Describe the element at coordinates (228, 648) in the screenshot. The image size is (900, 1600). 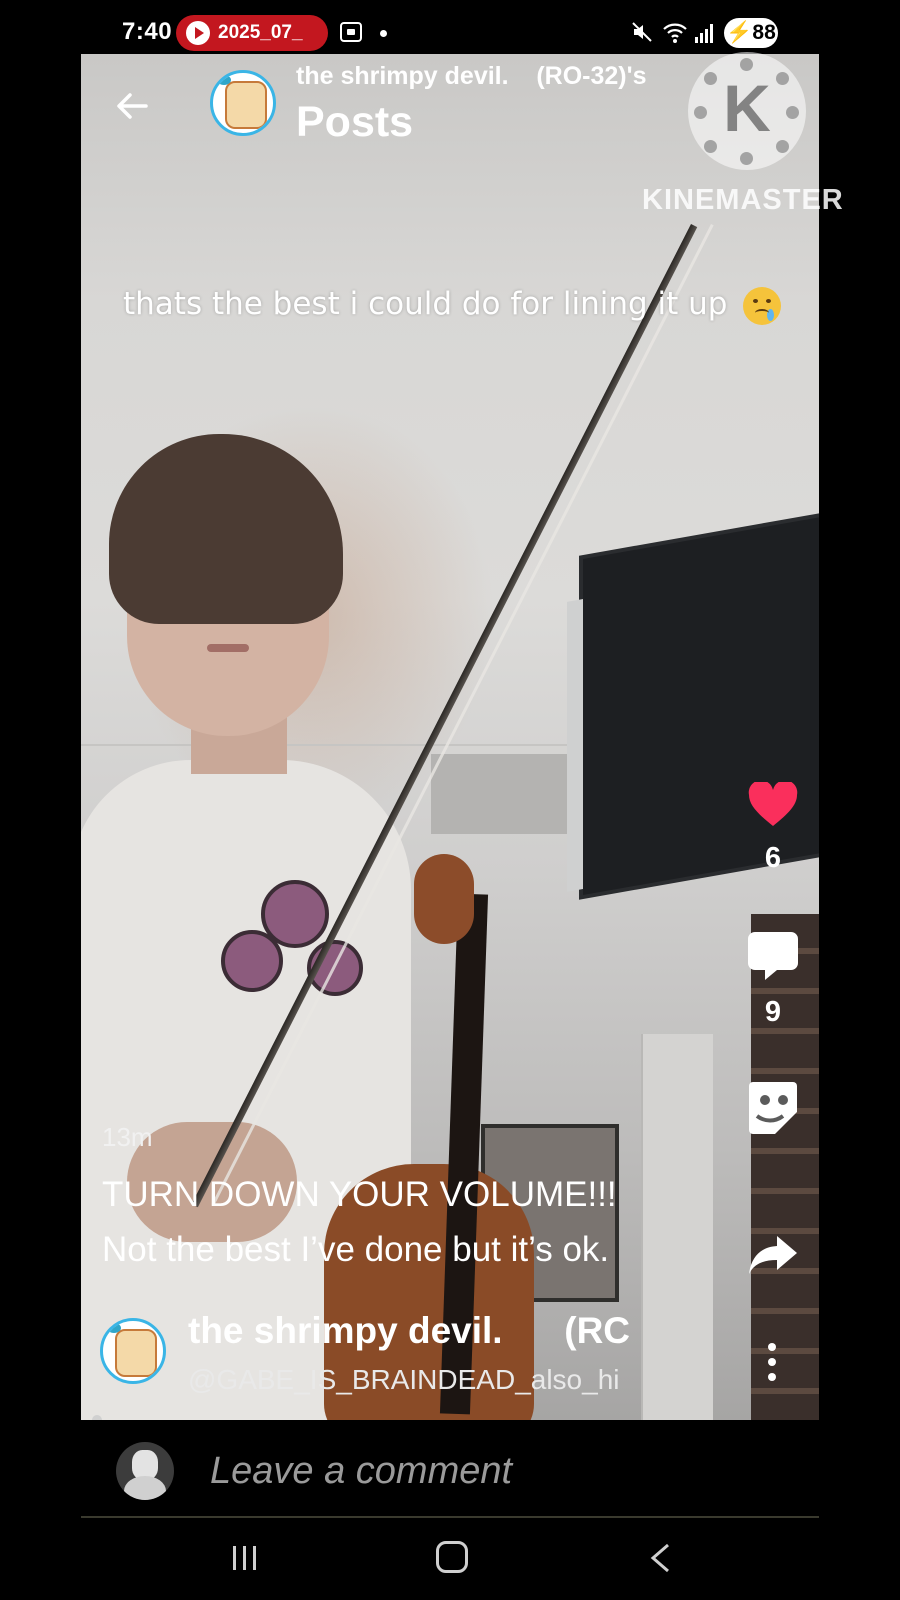
I see `scene-mouth` at that location.